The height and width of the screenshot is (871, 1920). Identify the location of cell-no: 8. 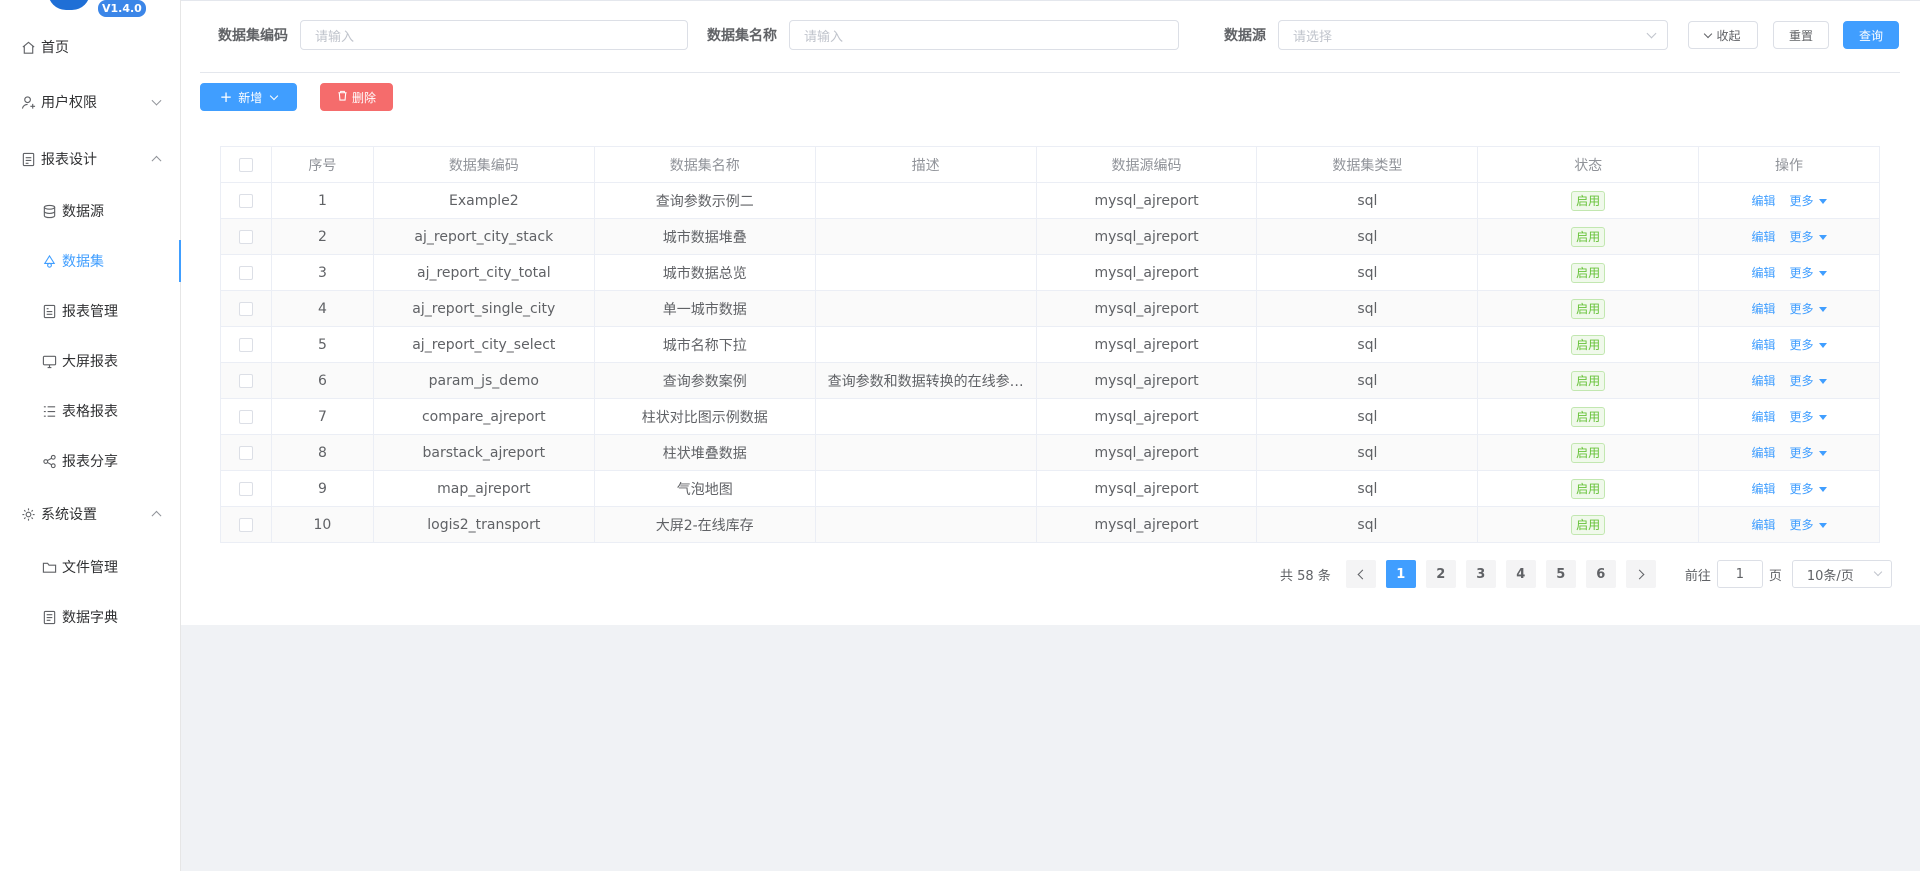
(322, 452).